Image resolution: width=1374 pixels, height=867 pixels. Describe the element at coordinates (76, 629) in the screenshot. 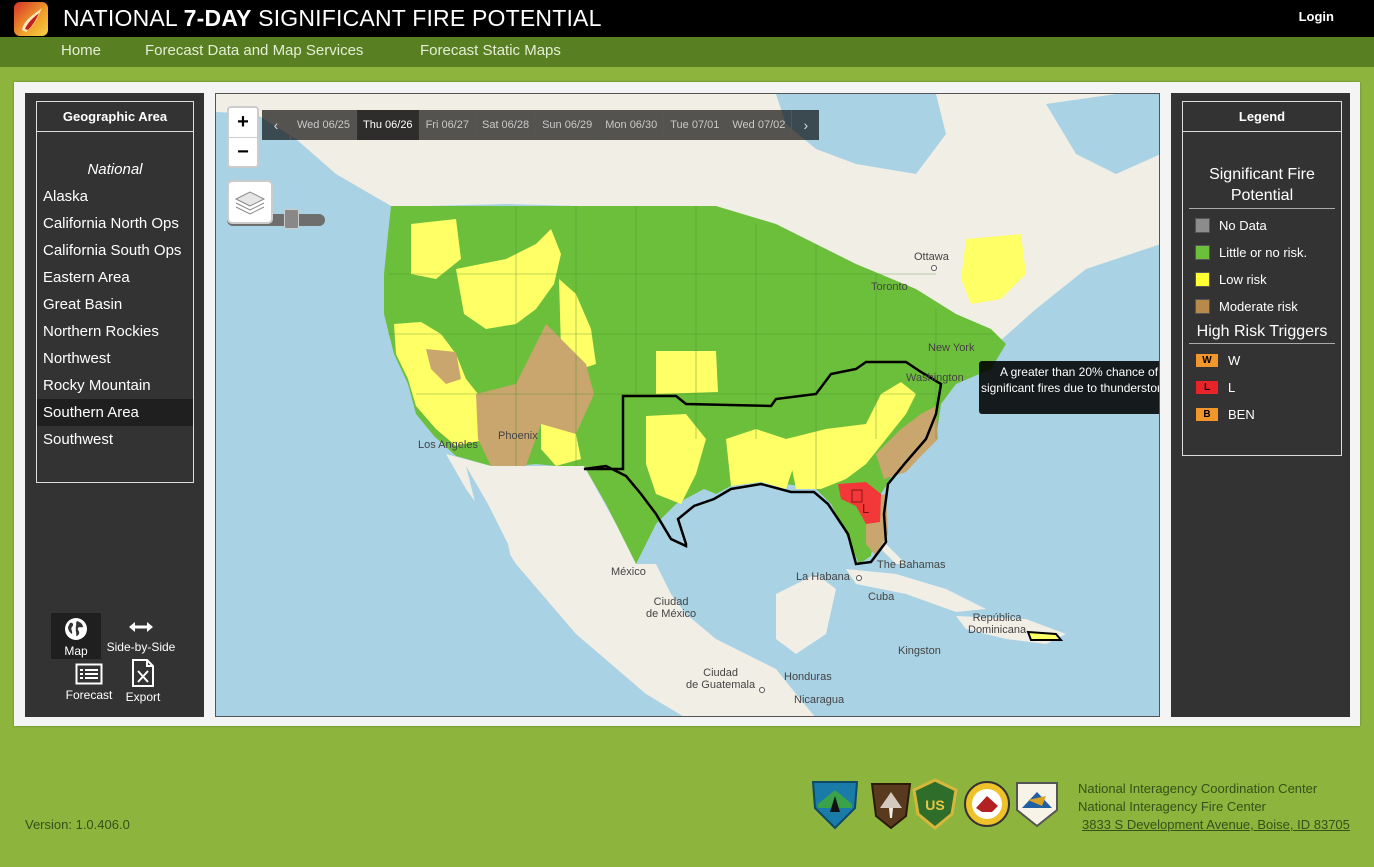

I see `globe-icon` at that location.